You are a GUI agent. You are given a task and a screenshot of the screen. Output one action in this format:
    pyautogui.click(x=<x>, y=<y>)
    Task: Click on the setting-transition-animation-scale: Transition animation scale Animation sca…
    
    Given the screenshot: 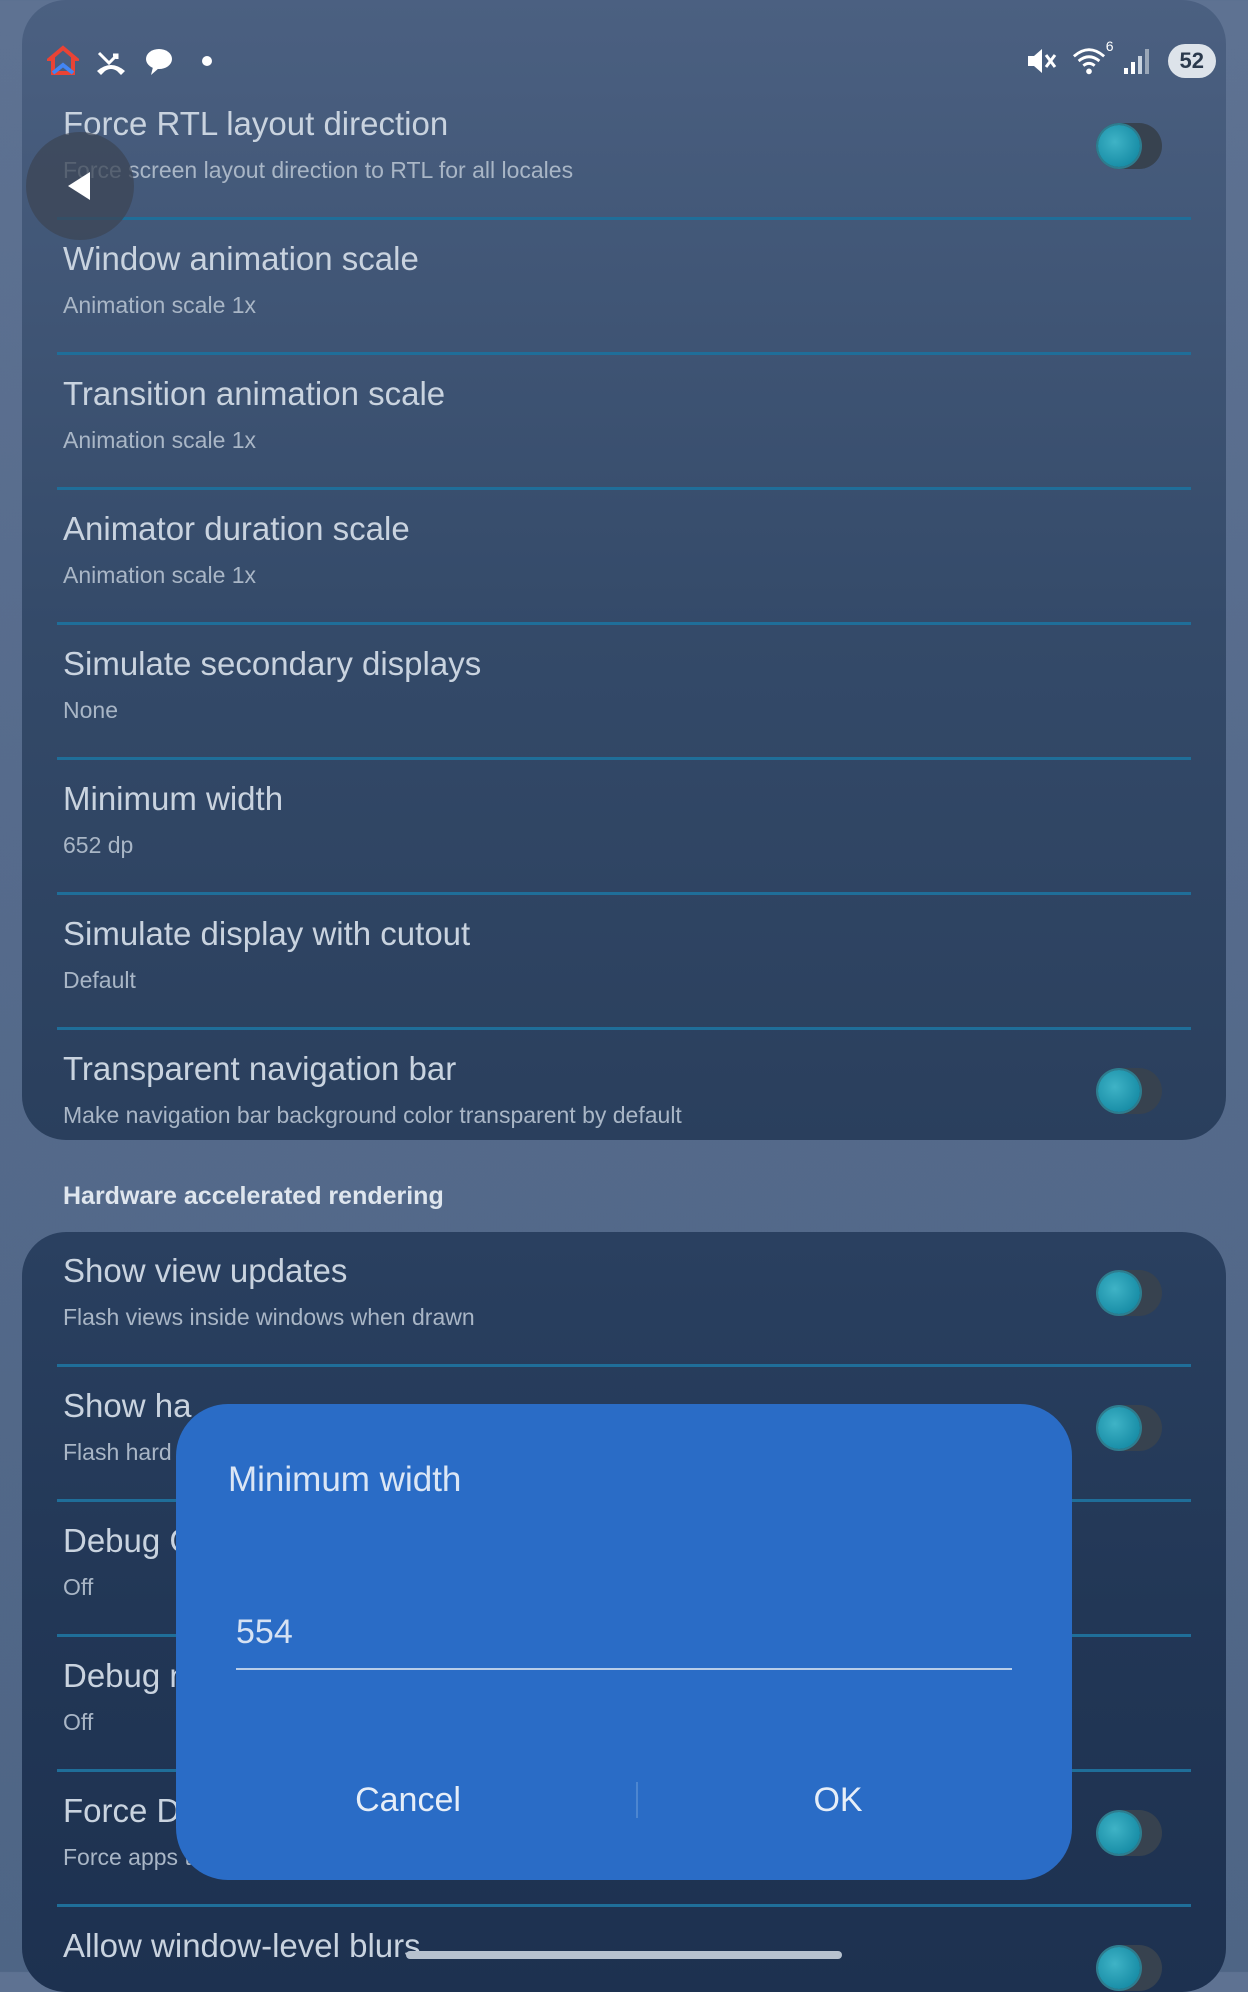 What is the action you would take?
    pyautogui.click(x=624, y=422)
    